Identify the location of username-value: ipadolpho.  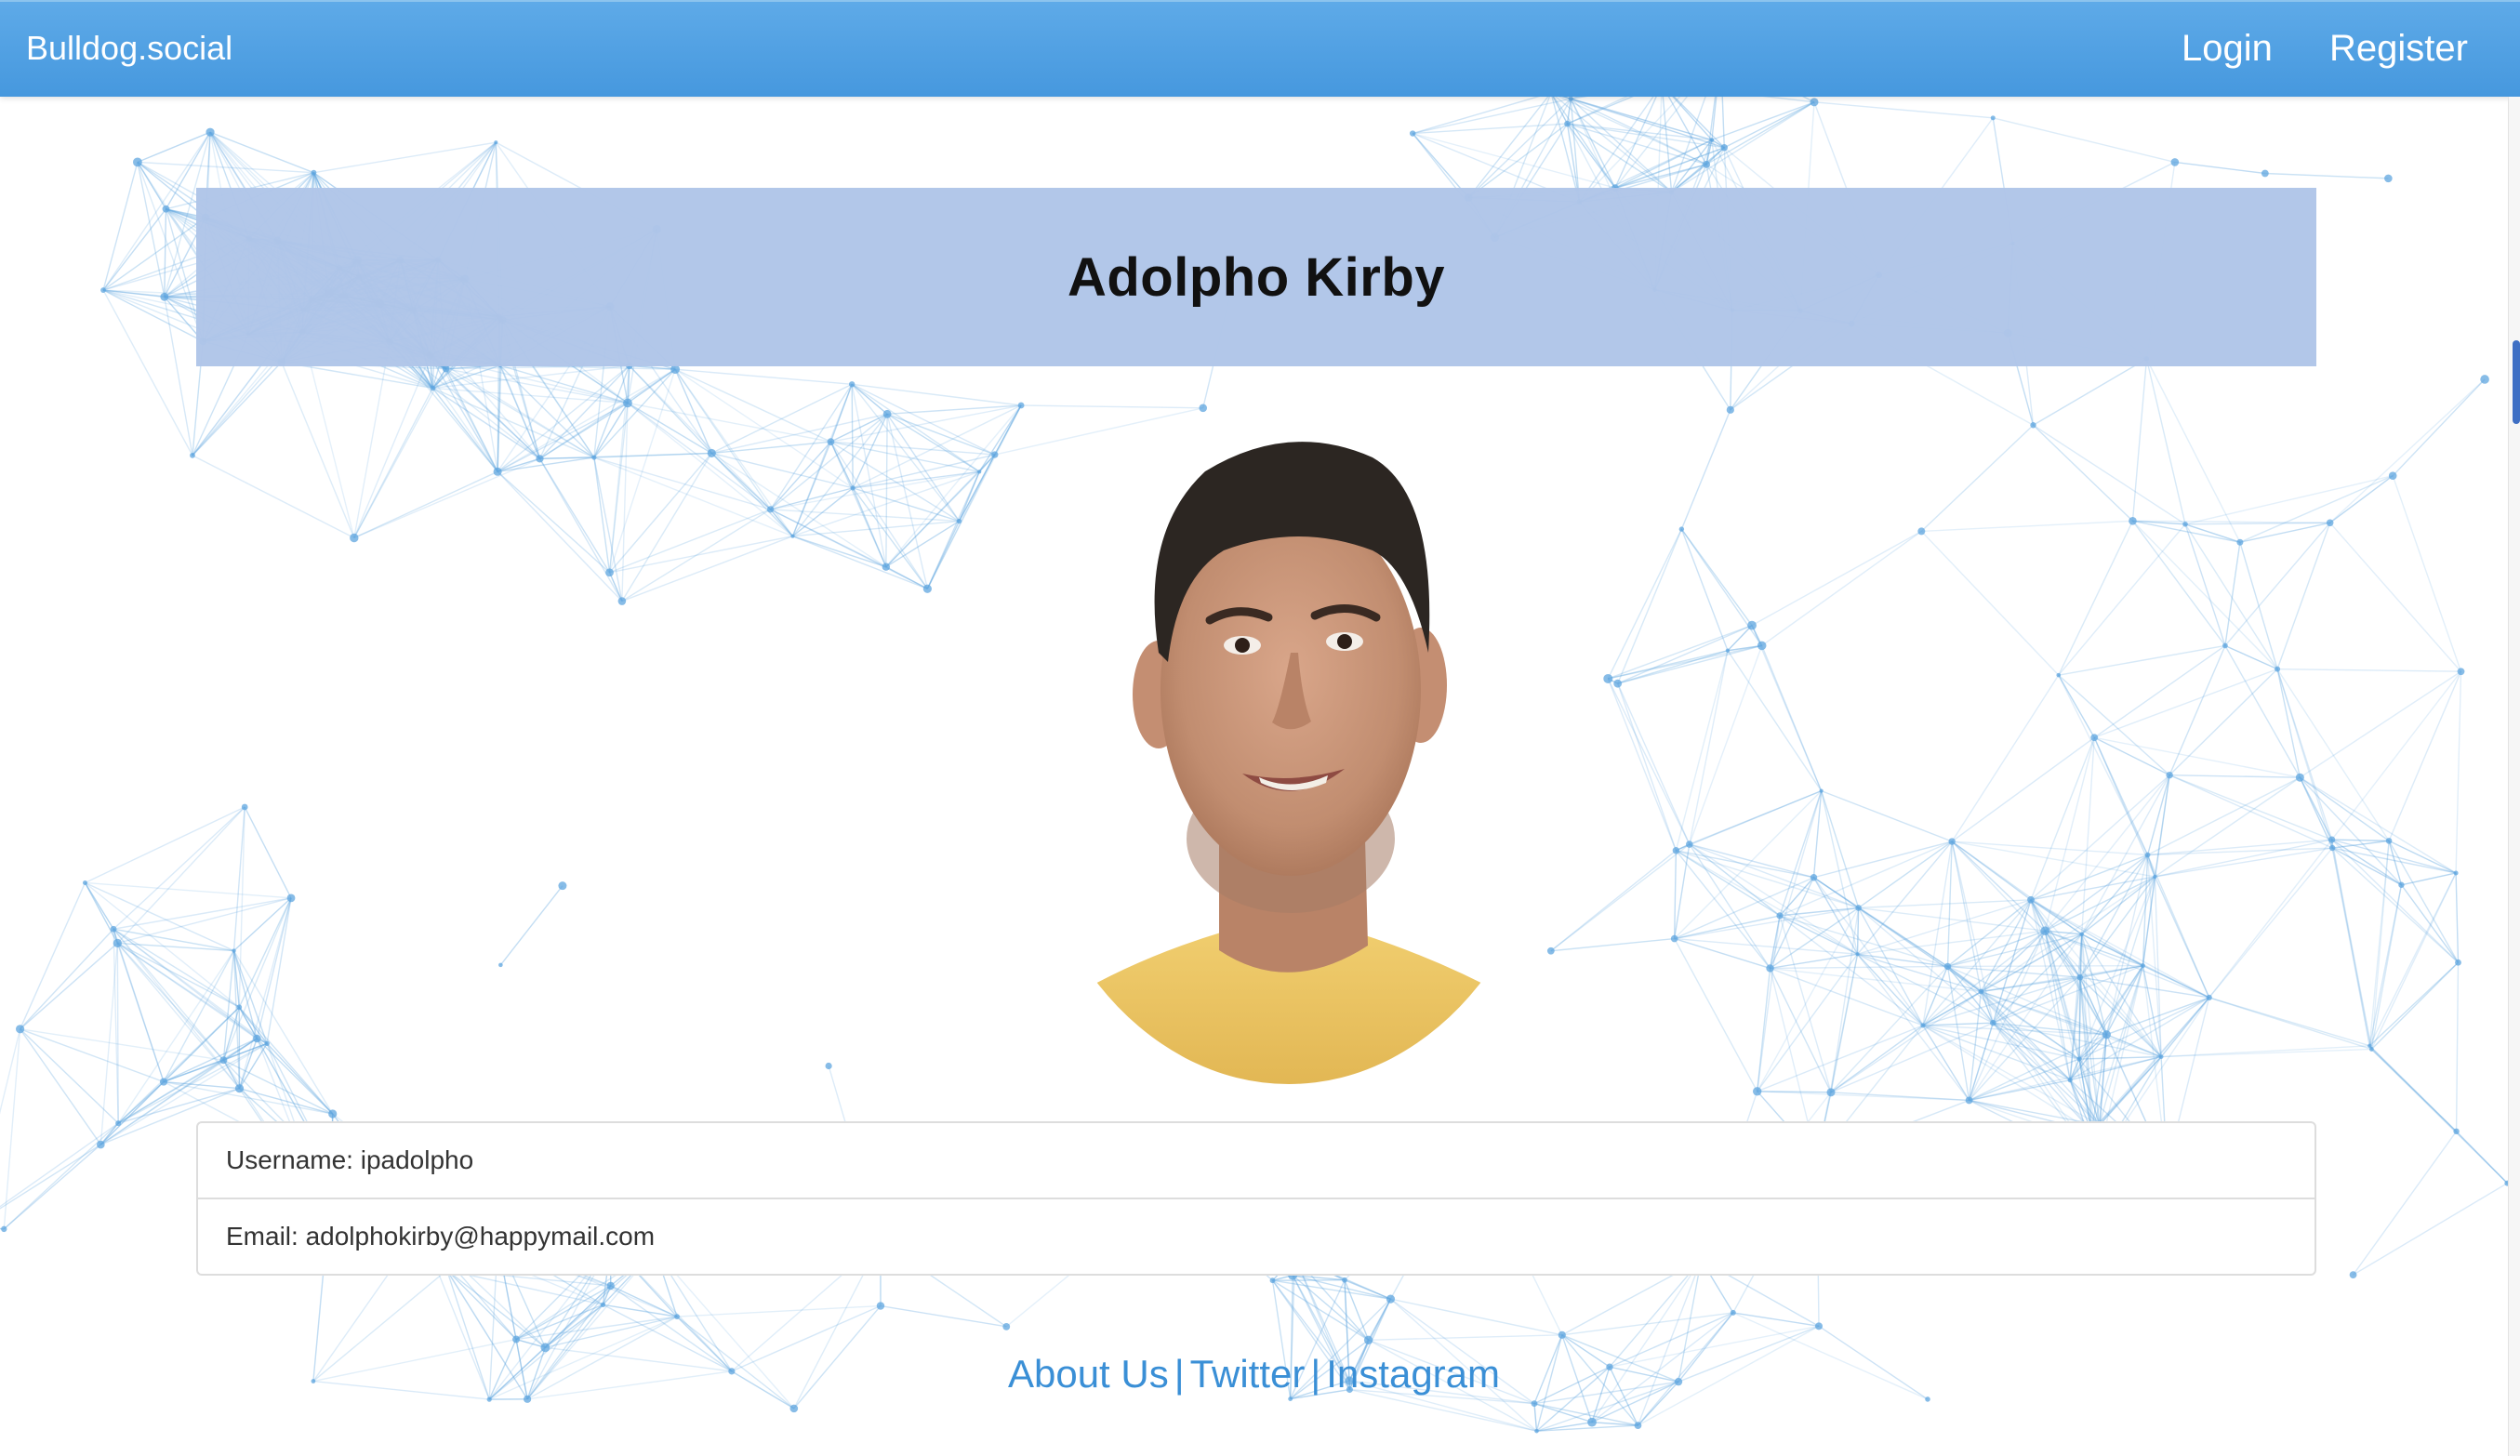
(417, 1159).